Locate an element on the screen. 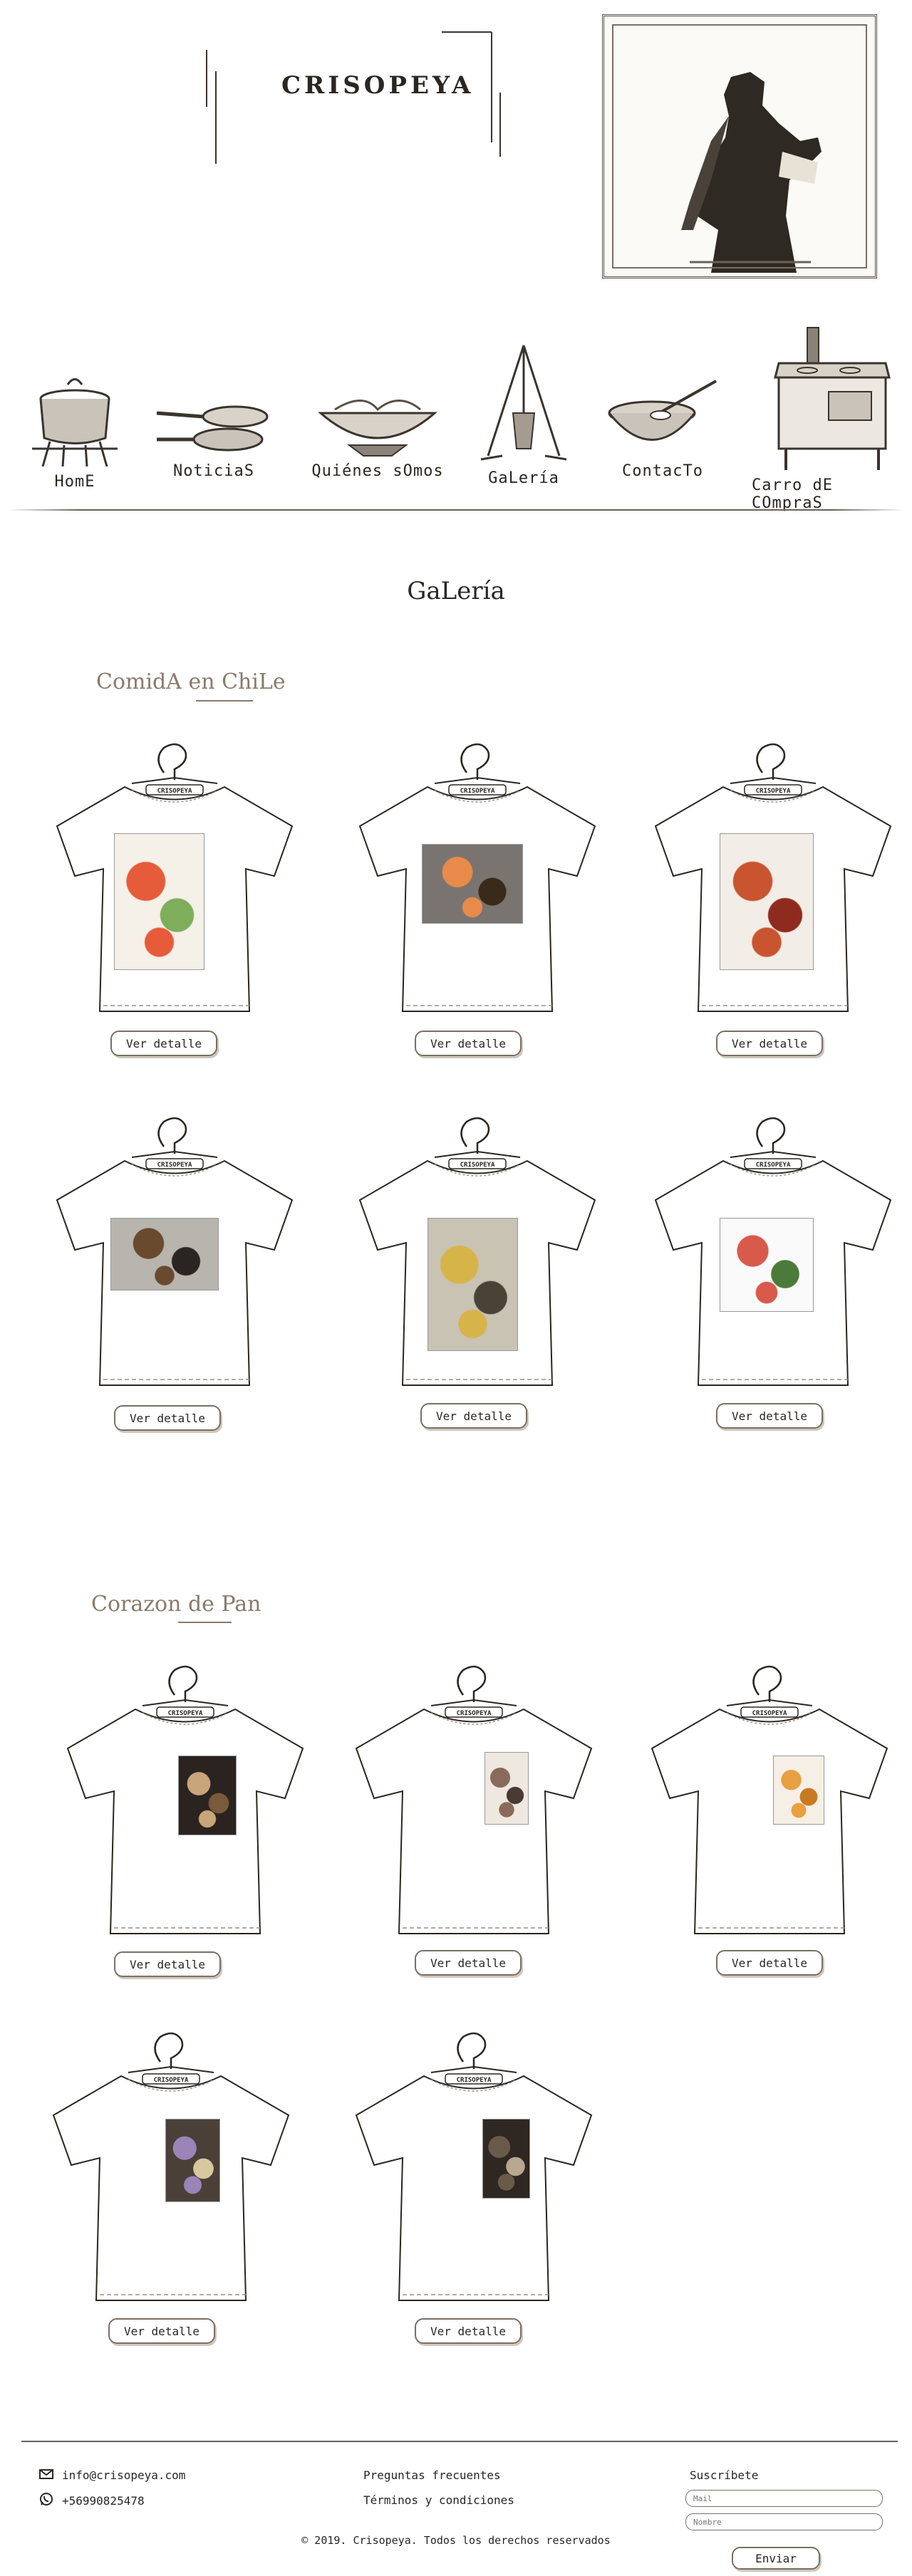 The height and width of the screenshot is (2576, 912). mail-icon is located at coordinates (46, 2475).